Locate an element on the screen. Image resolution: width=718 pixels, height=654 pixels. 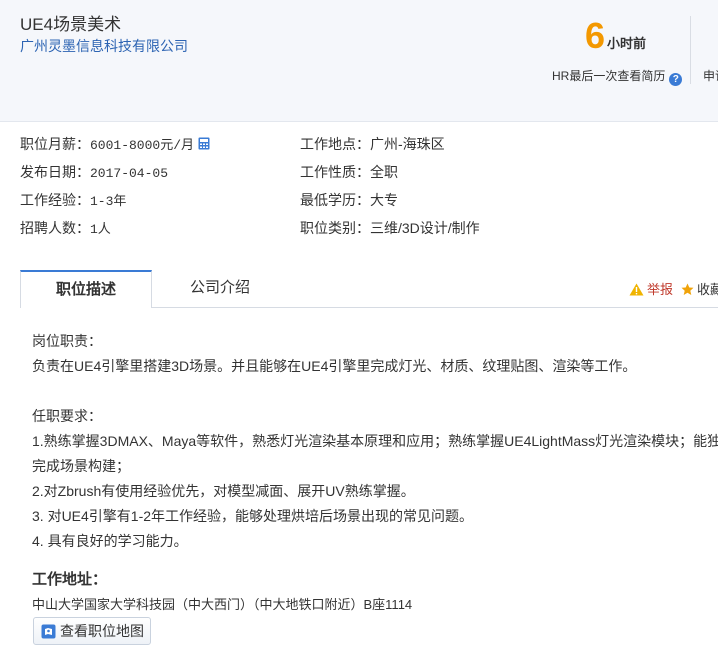
work-address: 中山大学国家大学科技园（中大西门）（中大地铁口附近）B座1114 is located at coordinates (222, 604).